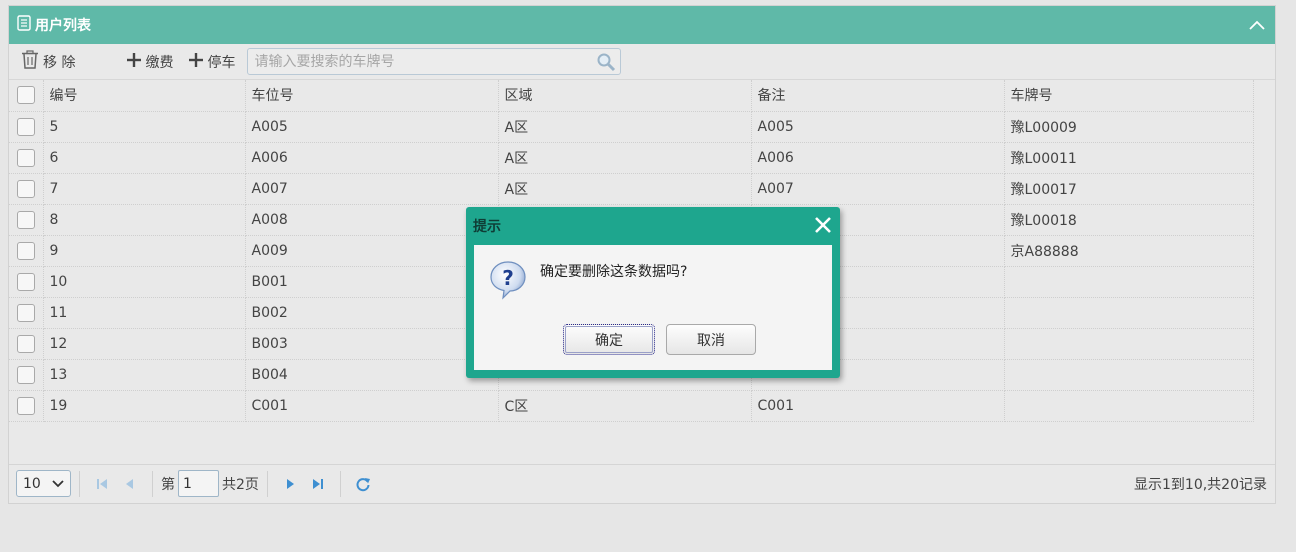  I want to click on column-header-area: 区域, so click(625, 96).